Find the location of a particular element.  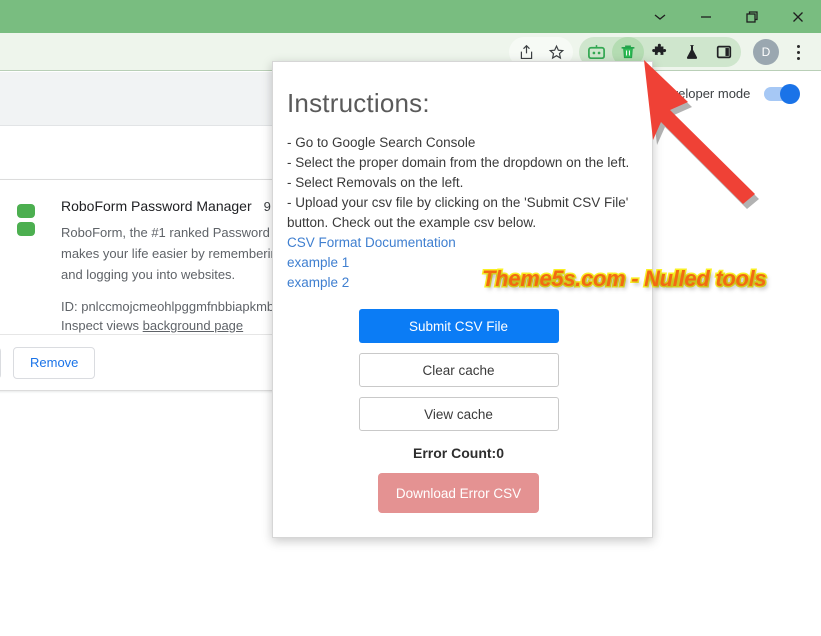

instruction-line: - Go to Google Search Console is located at coordinates (381, 142).